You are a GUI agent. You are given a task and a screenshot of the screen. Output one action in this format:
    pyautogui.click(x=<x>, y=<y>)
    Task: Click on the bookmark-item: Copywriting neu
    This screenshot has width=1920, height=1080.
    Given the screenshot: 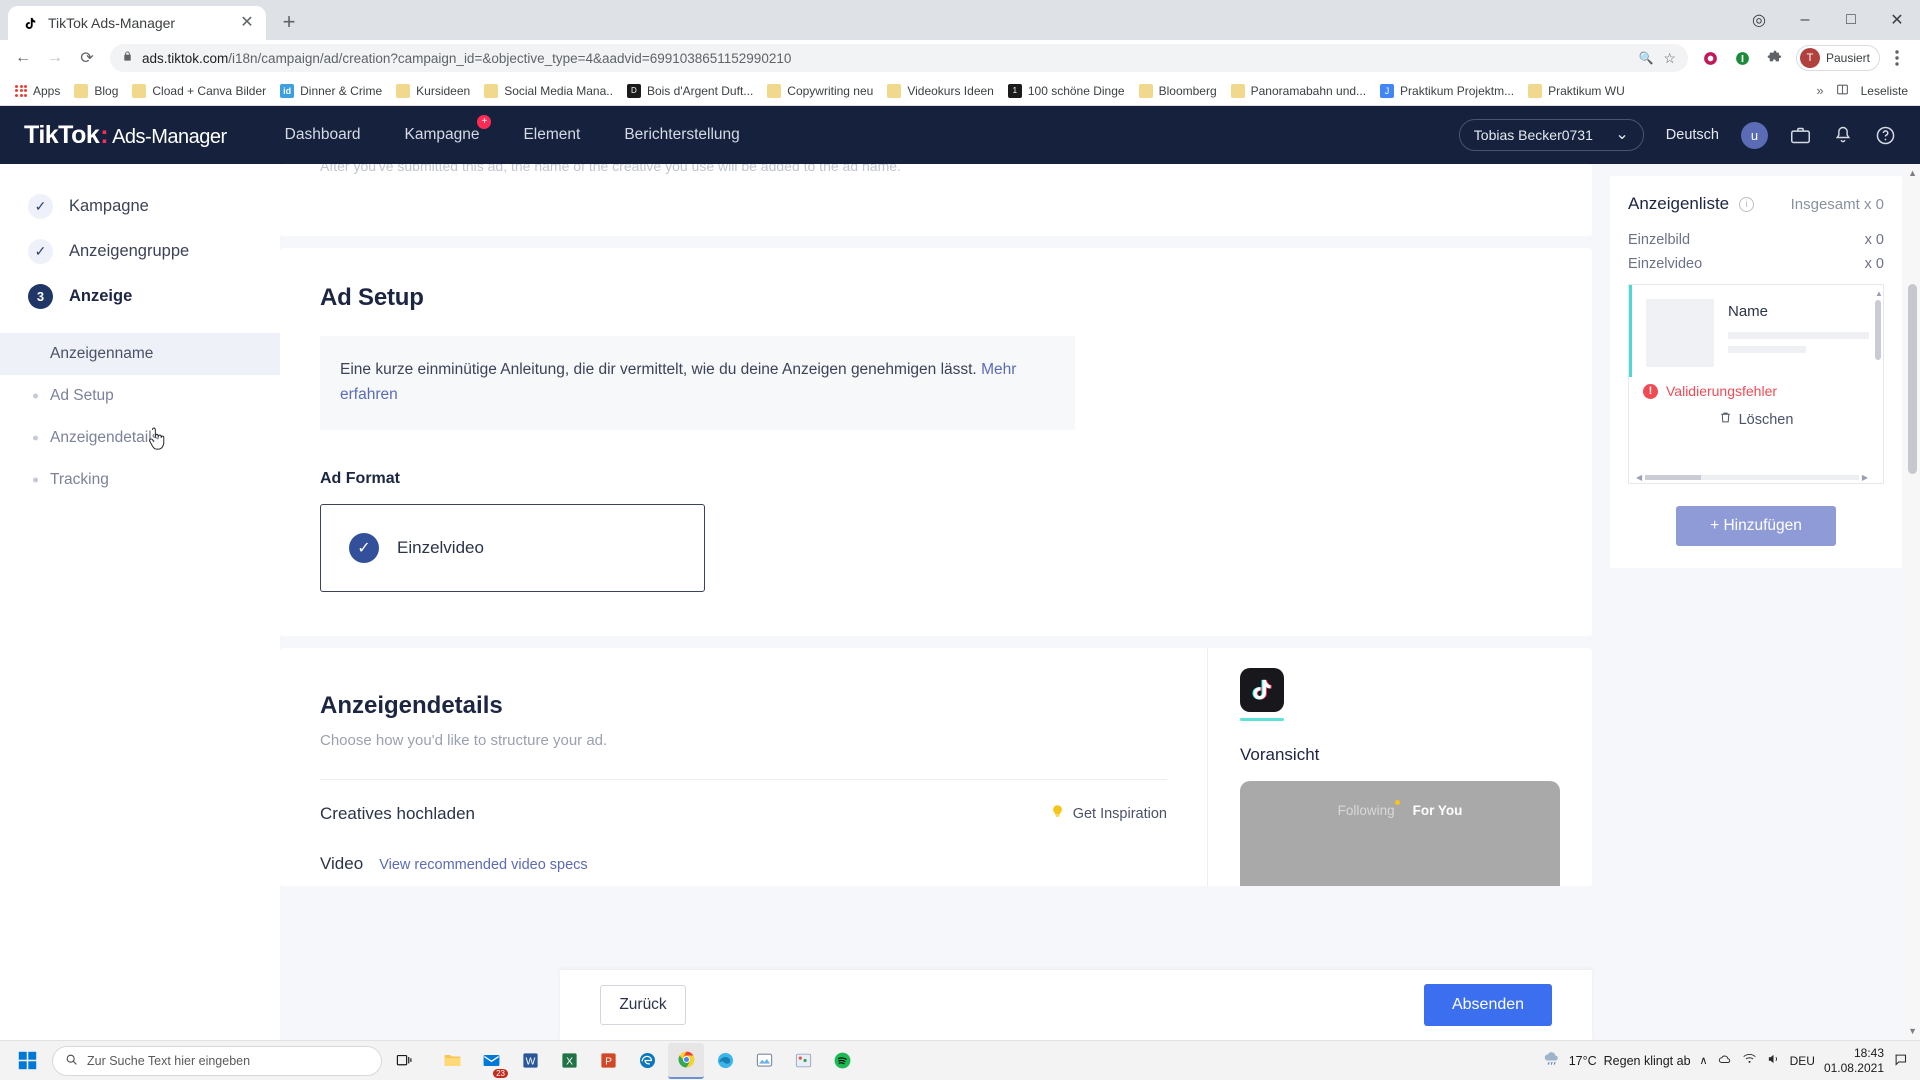 What is the action you would take?
    pyautogui.click(x=820, y=91)
    